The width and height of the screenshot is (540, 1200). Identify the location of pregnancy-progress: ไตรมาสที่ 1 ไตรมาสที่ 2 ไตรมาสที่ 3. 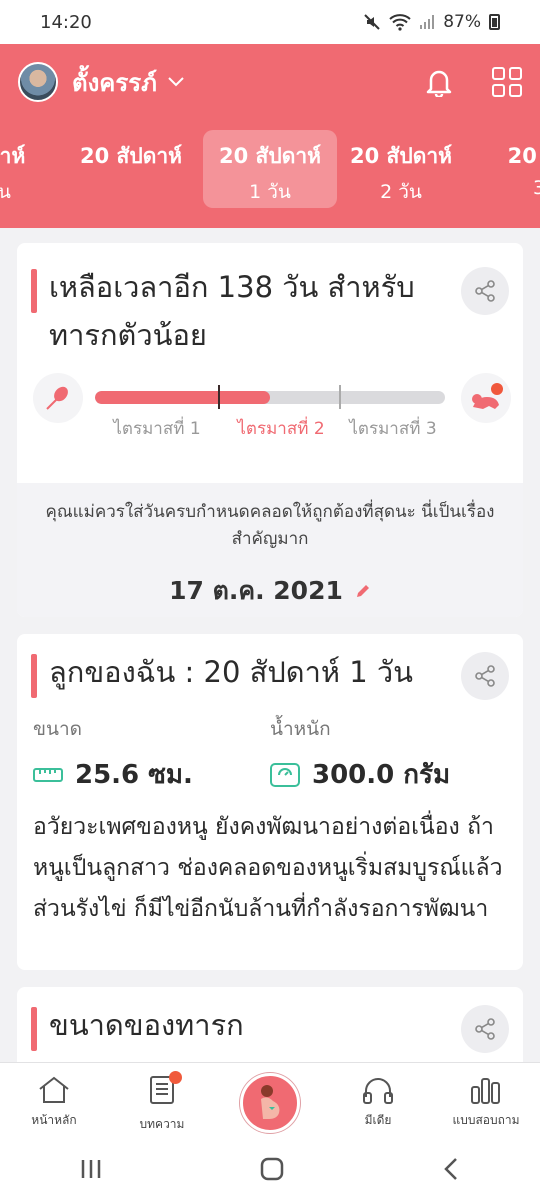
(270, 428).